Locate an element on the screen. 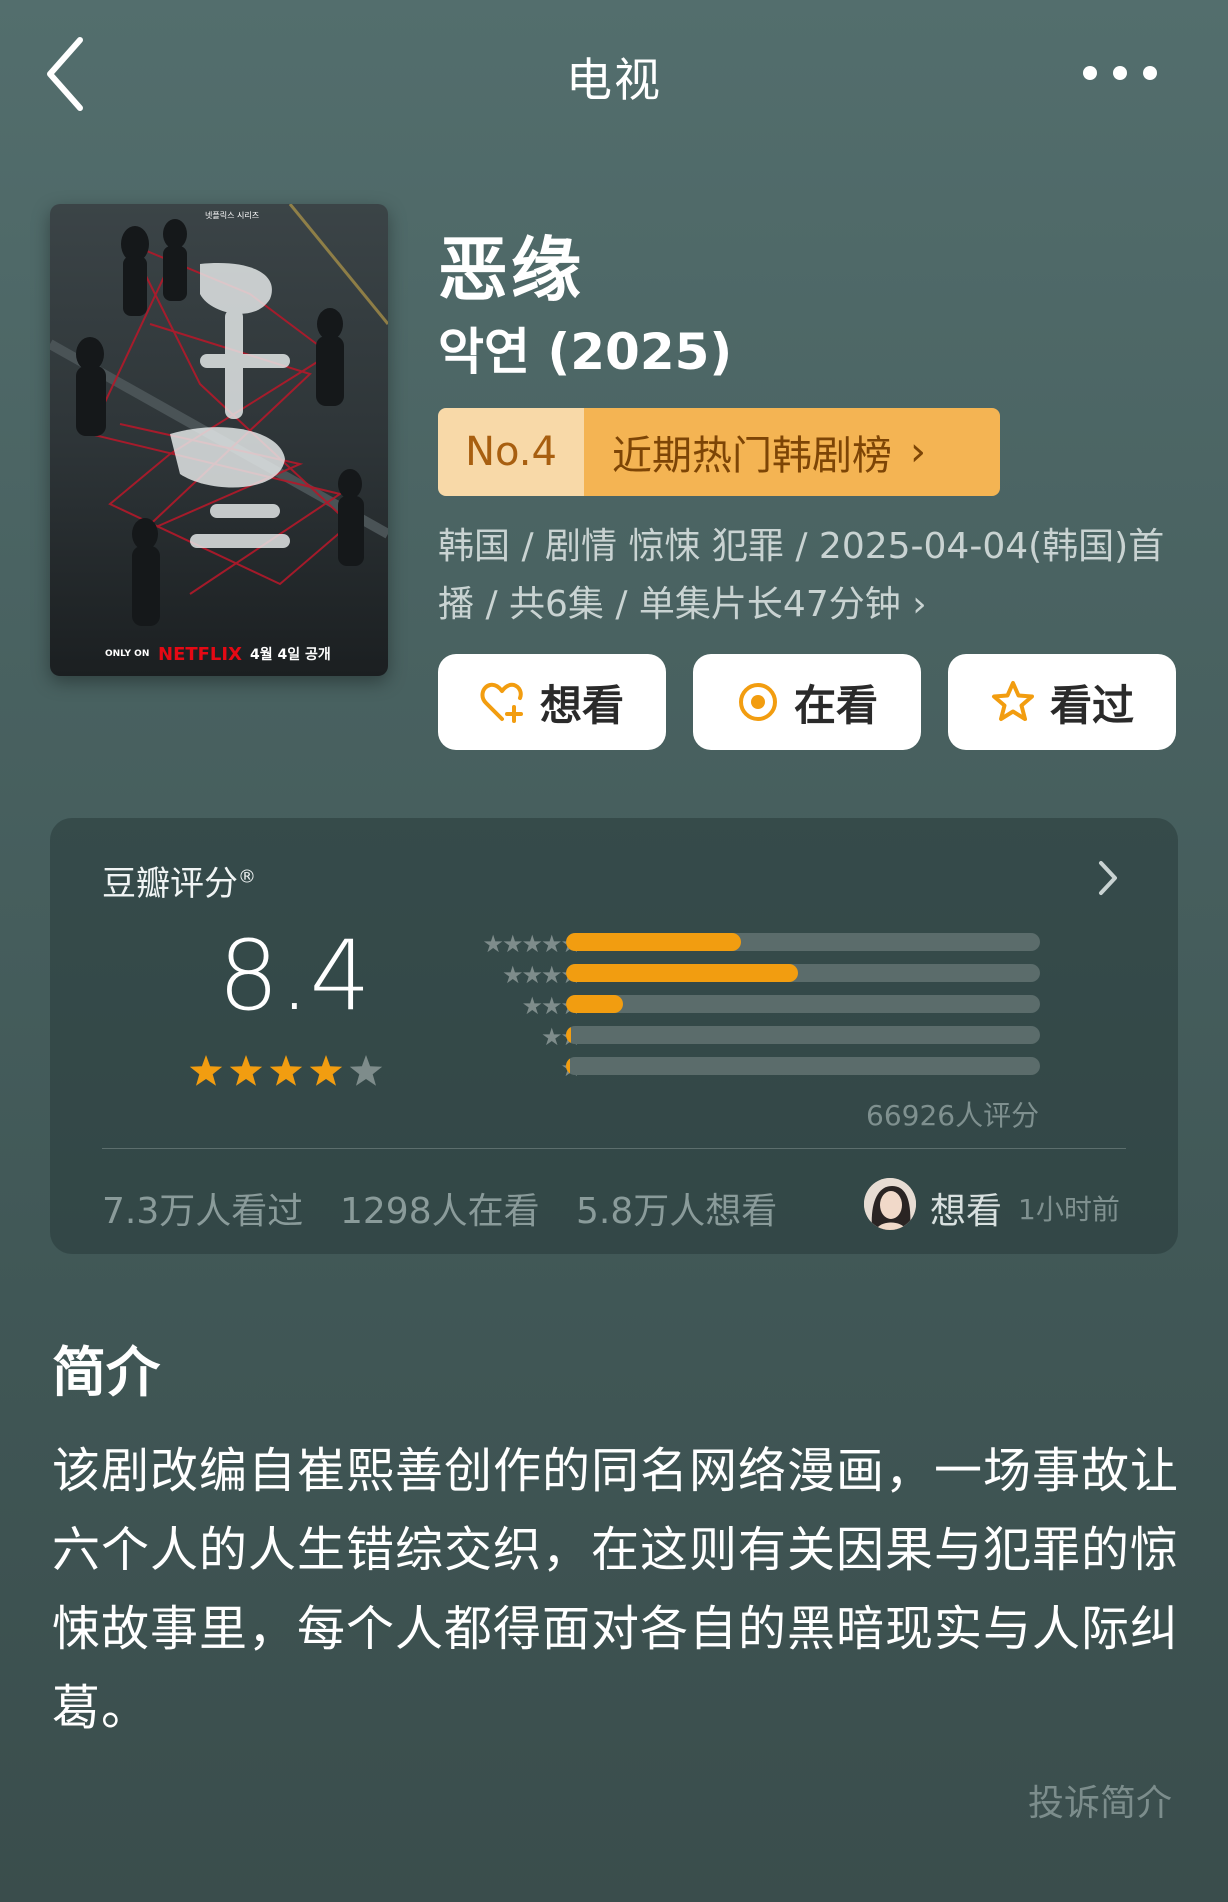  heart-plus-icon is located at coordinates (501, 702).